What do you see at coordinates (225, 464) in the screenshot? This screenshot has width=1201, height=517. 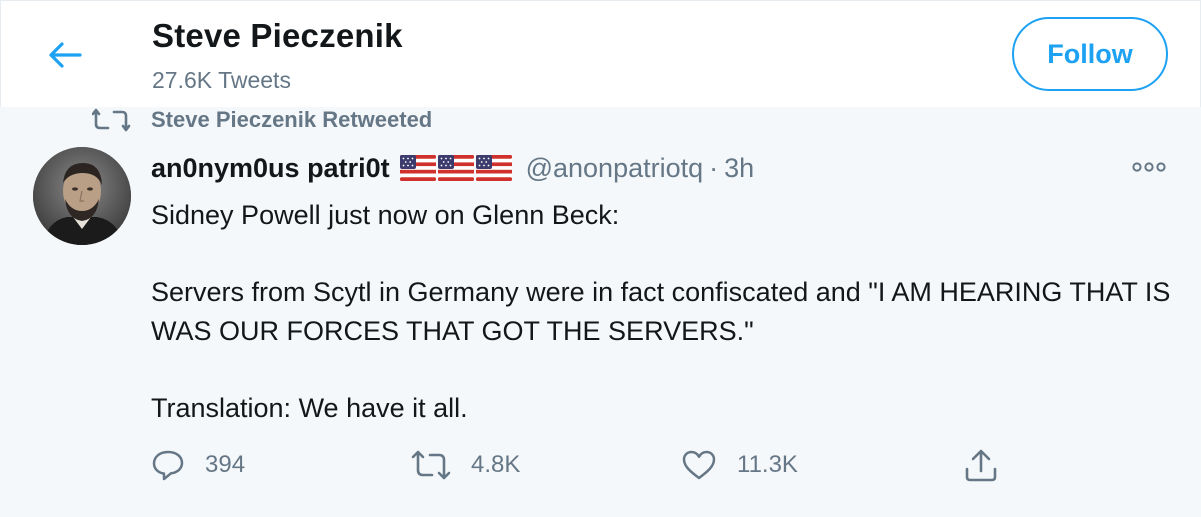 I see `reply-count: 394` at bounding box center [225, 464].